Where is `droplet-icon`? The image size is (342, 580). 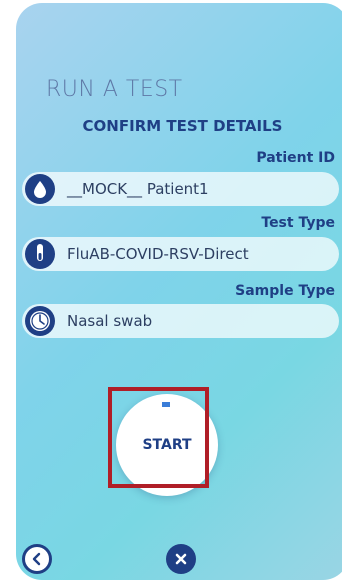 droplet-icon is located at coordinates (40, 189).